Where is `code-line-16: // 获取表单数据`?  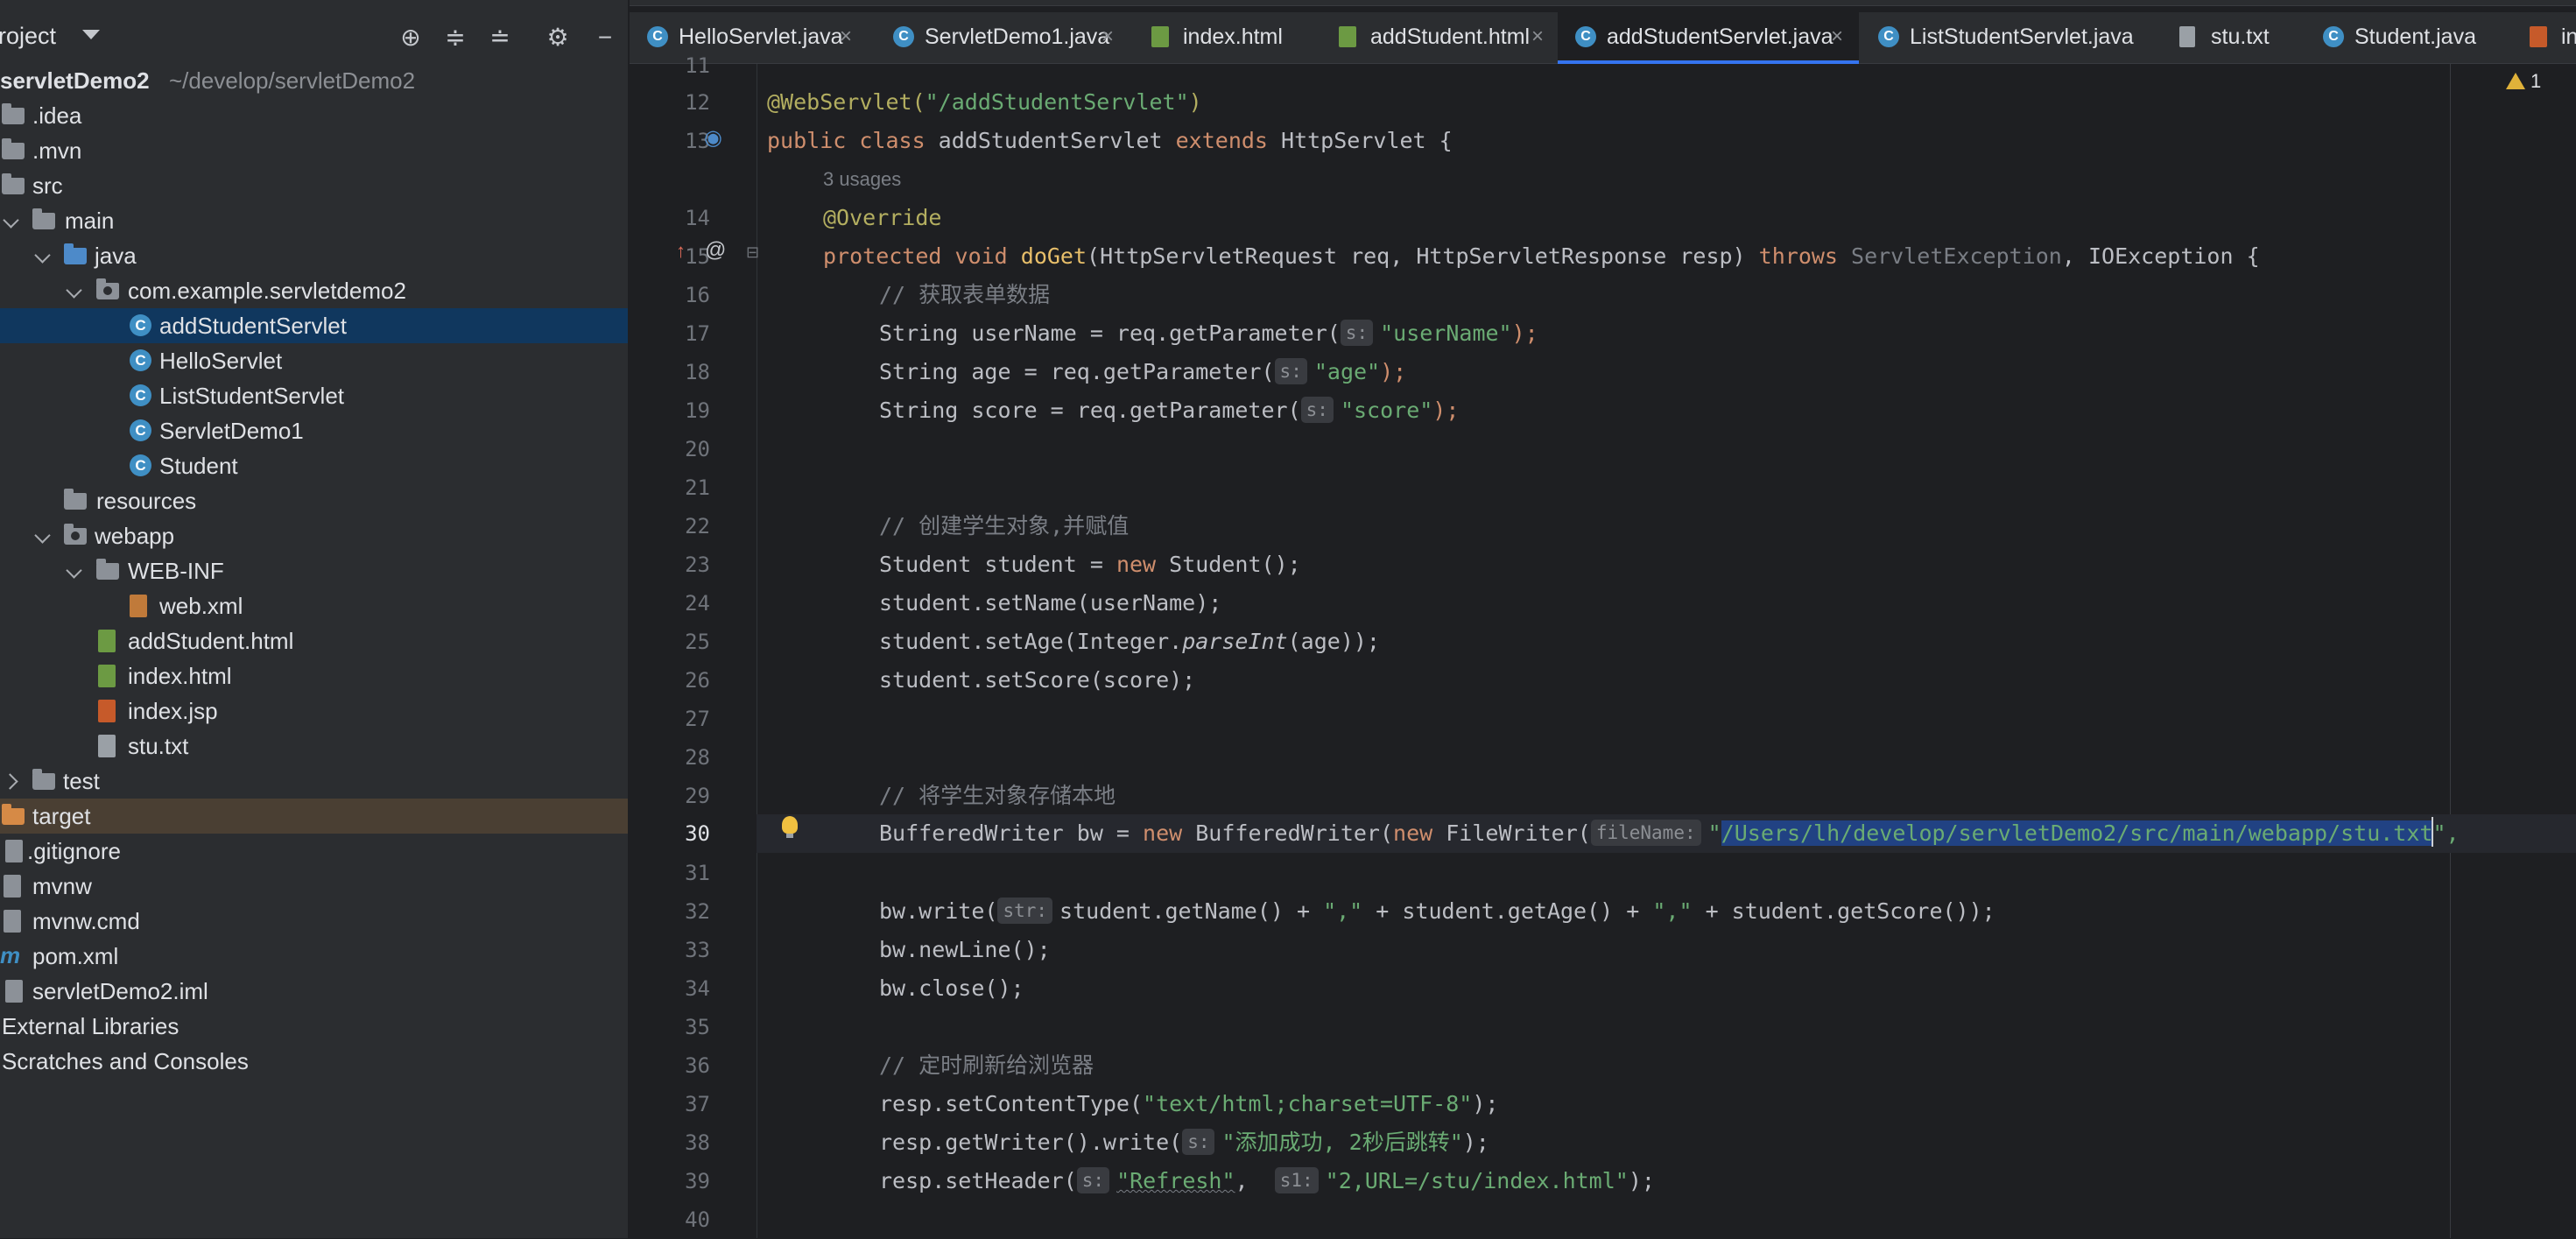 code-line-16: // 获取表单数据 is located at coordinates (964, 295).